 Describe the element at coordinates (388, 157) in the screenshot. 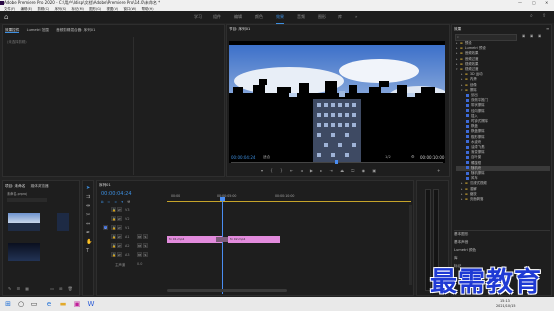

I see `resolution-dropdown: 1/2` at that location.